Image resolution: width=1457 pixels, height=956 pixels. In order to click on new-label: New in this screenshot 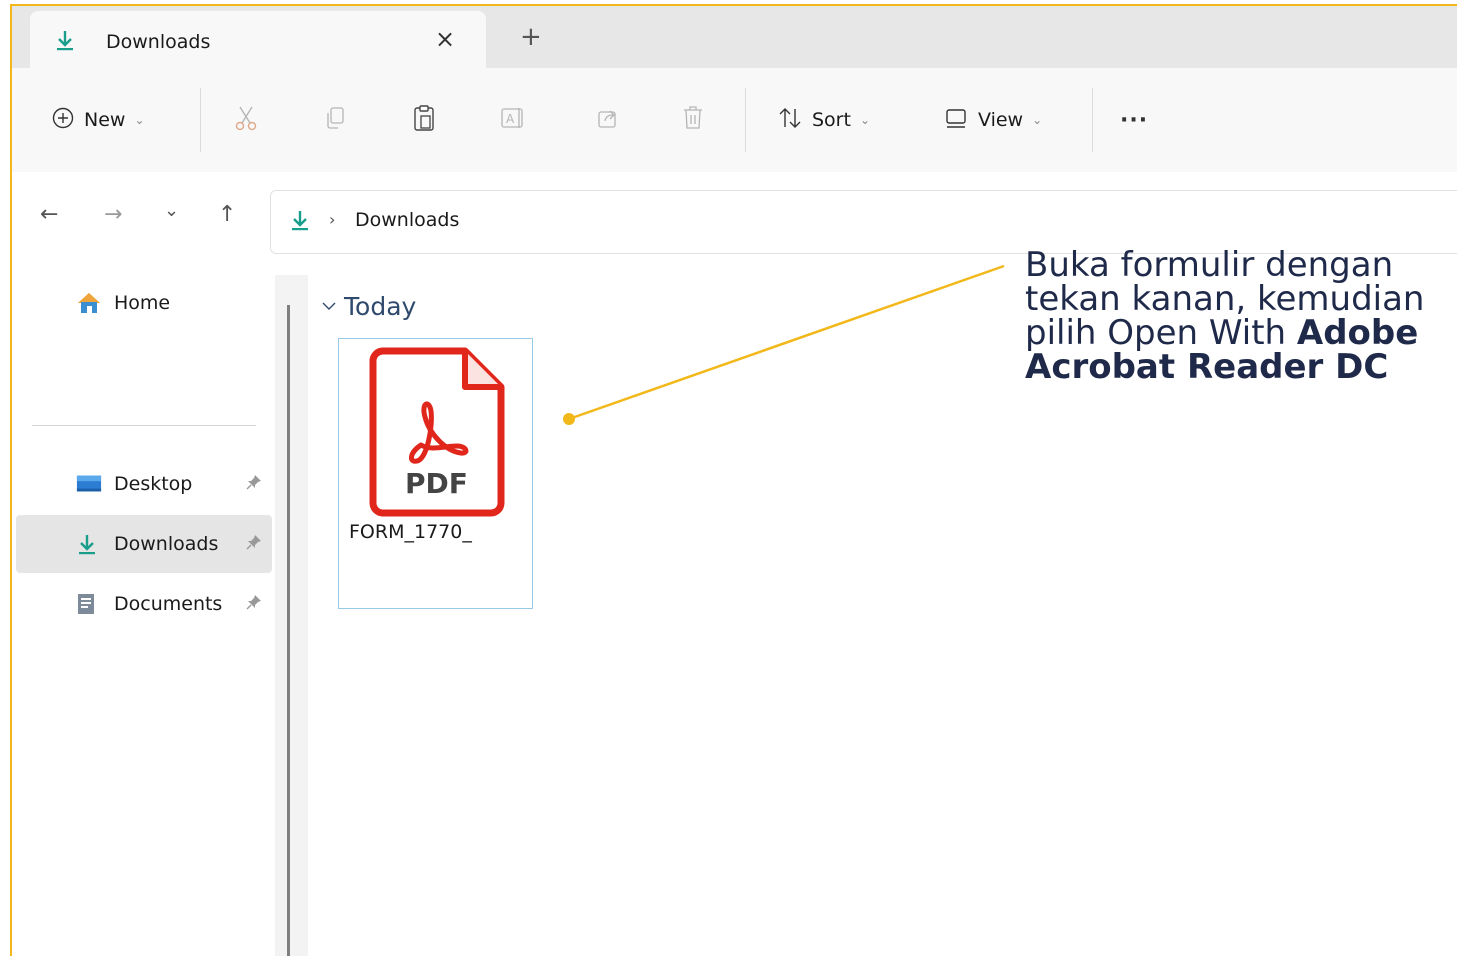, I will do `click(105, 120)`.